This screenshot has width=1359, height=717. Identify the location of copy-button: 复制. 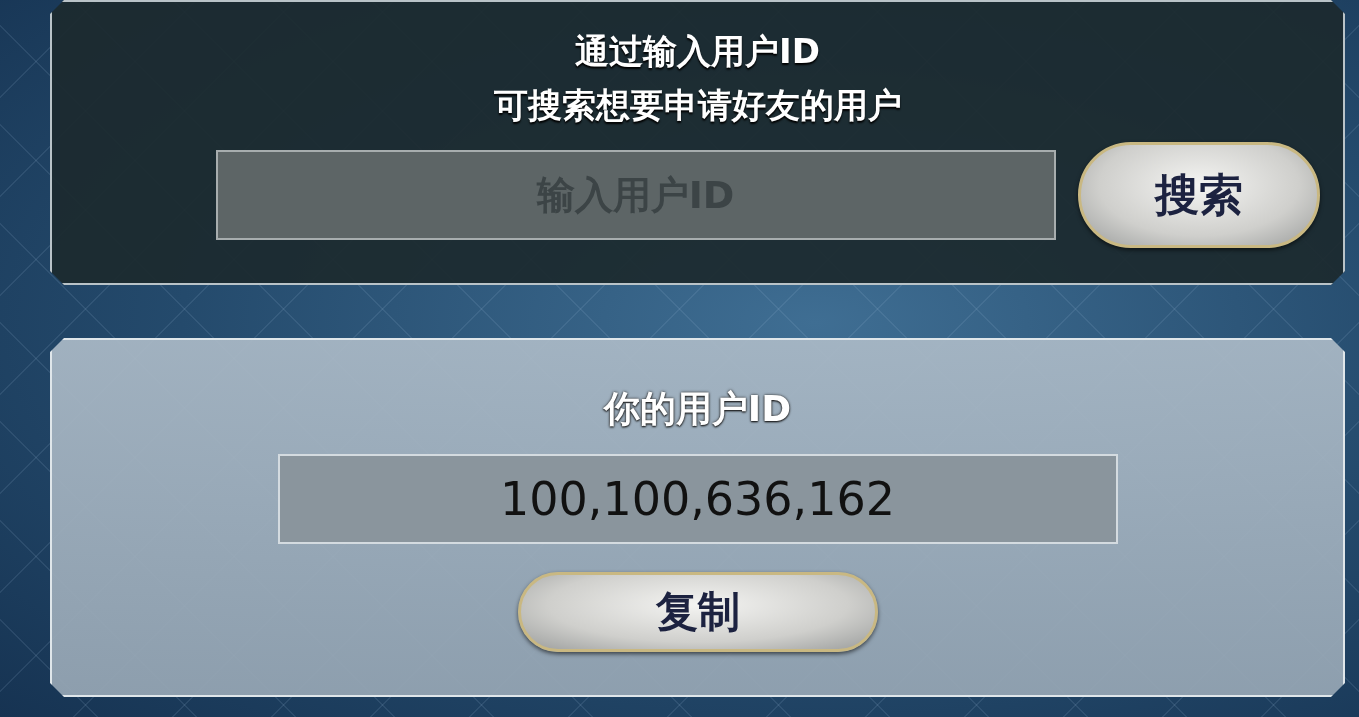
(697, 612).